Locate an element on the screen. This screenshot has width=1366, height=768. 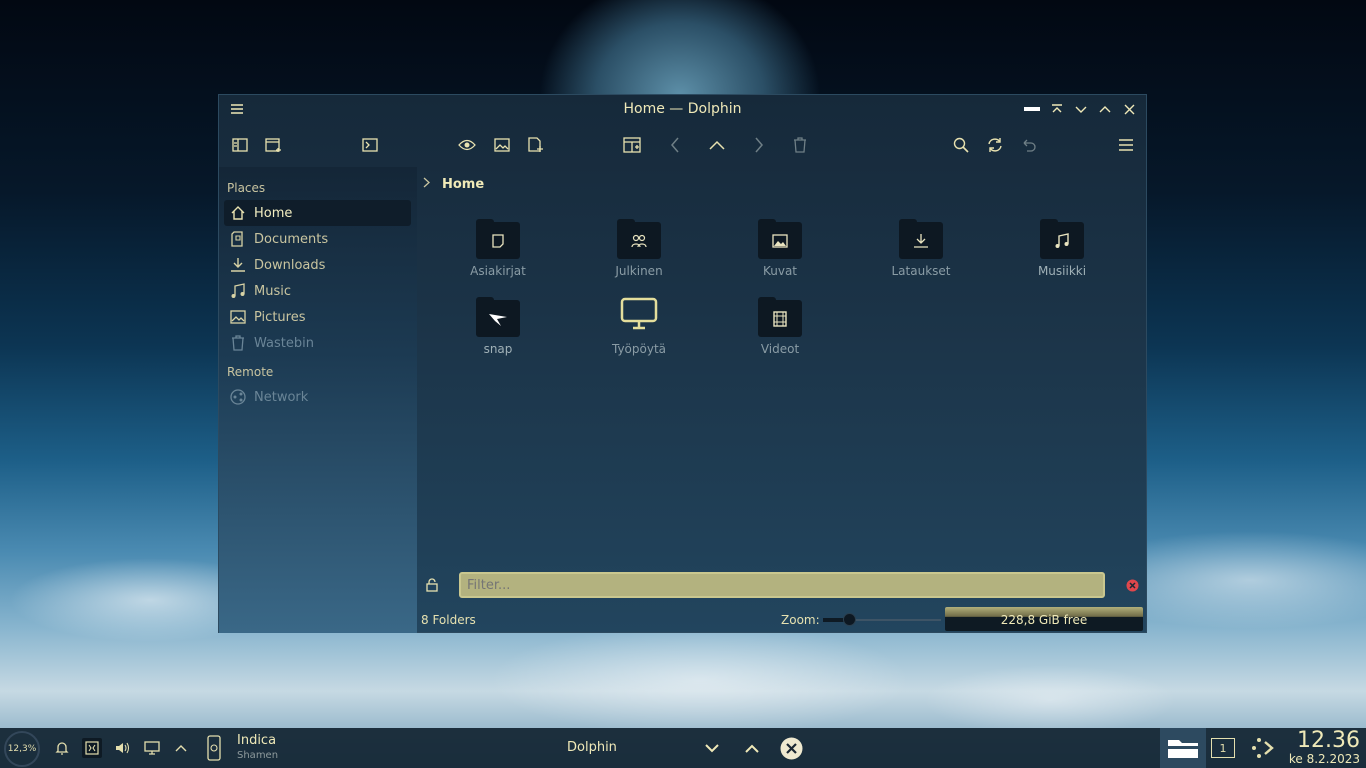
delete-icon is located at coordinates (800, 145).